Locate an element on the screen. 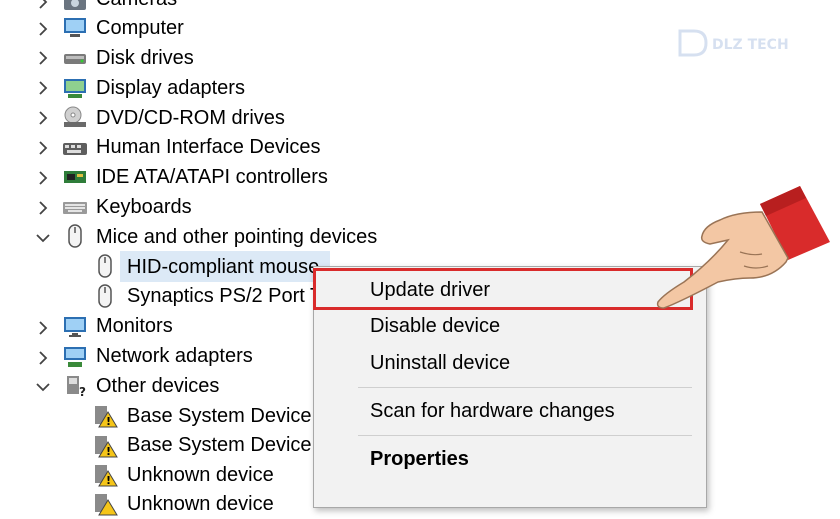 The height and width of the screenshot is (519, 840). svg-text: DLZ TECH is located at coordinates (750, 45).